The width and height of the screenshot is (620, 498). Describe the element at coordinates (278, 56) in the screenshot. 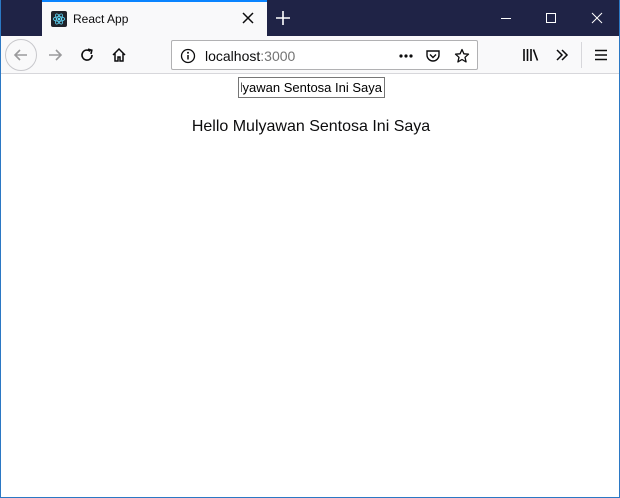

I see `url-port: :3000` at that location.